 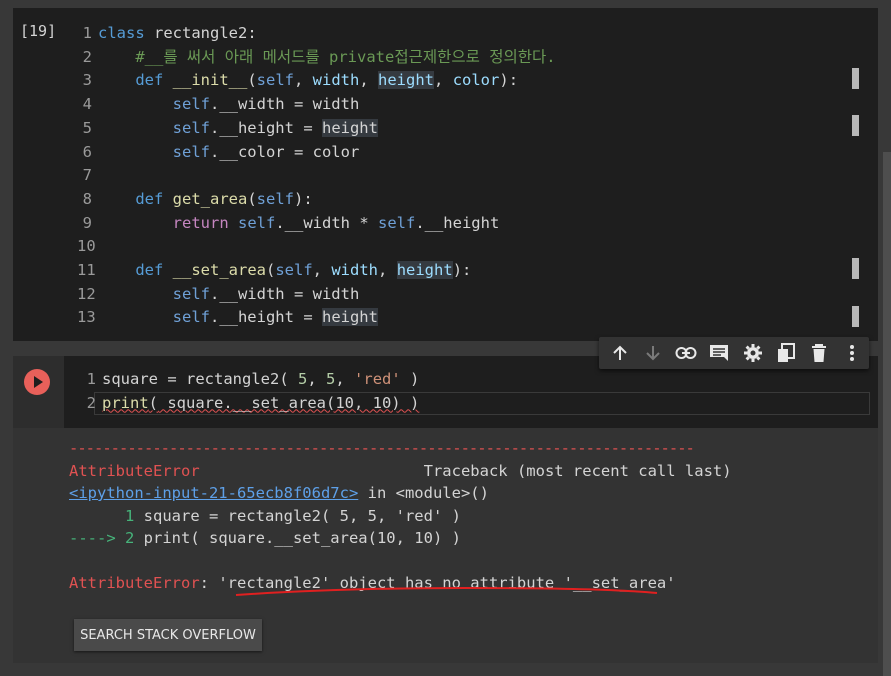 What do you see at coordinates (86, 317) in the screenshot?
I see `line-number: 13` at bounding box center [86, 317].